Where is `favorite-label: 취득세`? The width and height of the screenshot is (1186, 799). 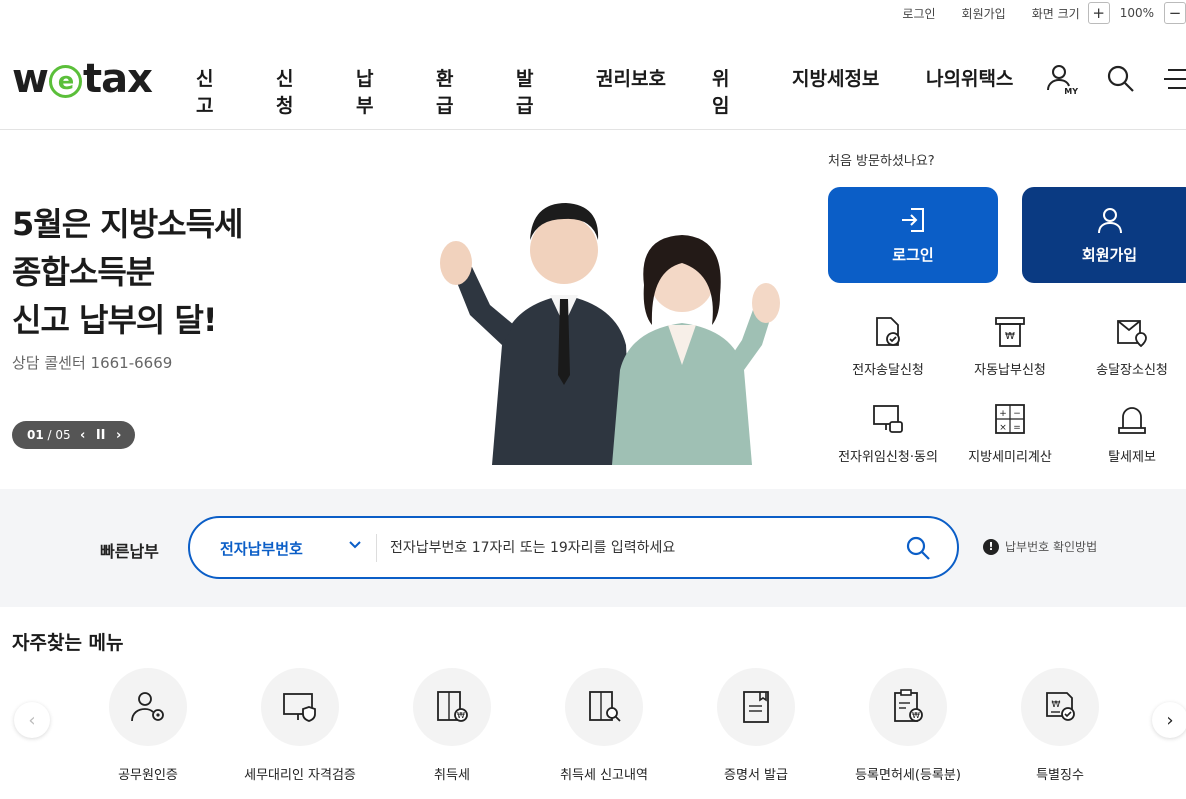 favorite-label: 취득세 is located at coordinates (452, 775).